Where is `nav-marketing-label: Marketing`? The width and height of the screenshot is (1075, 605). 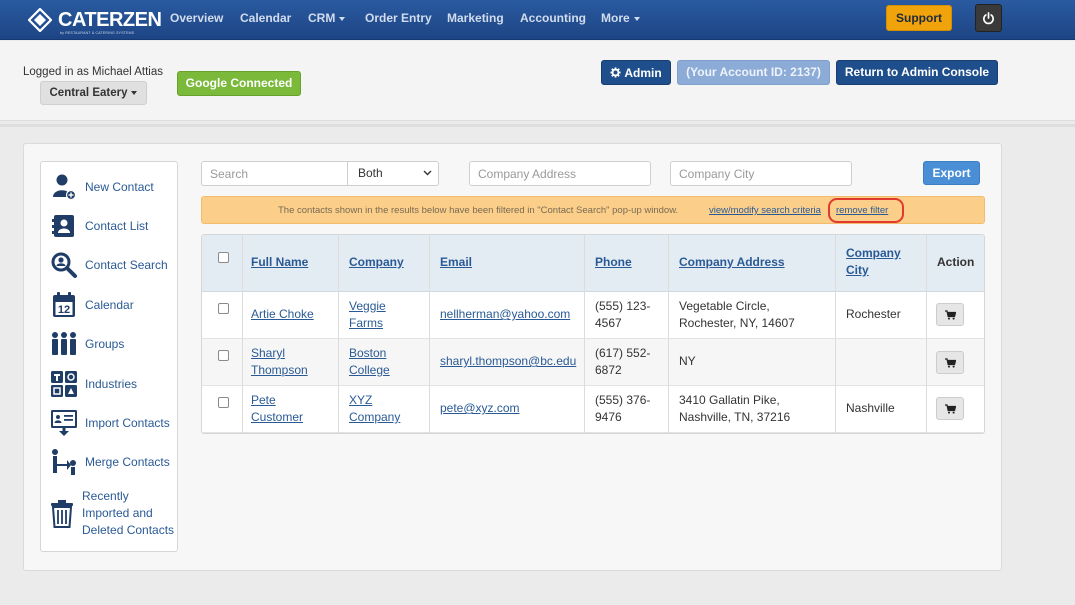 nav-marketing-label: Marketing is located at coordinates (475, 18).